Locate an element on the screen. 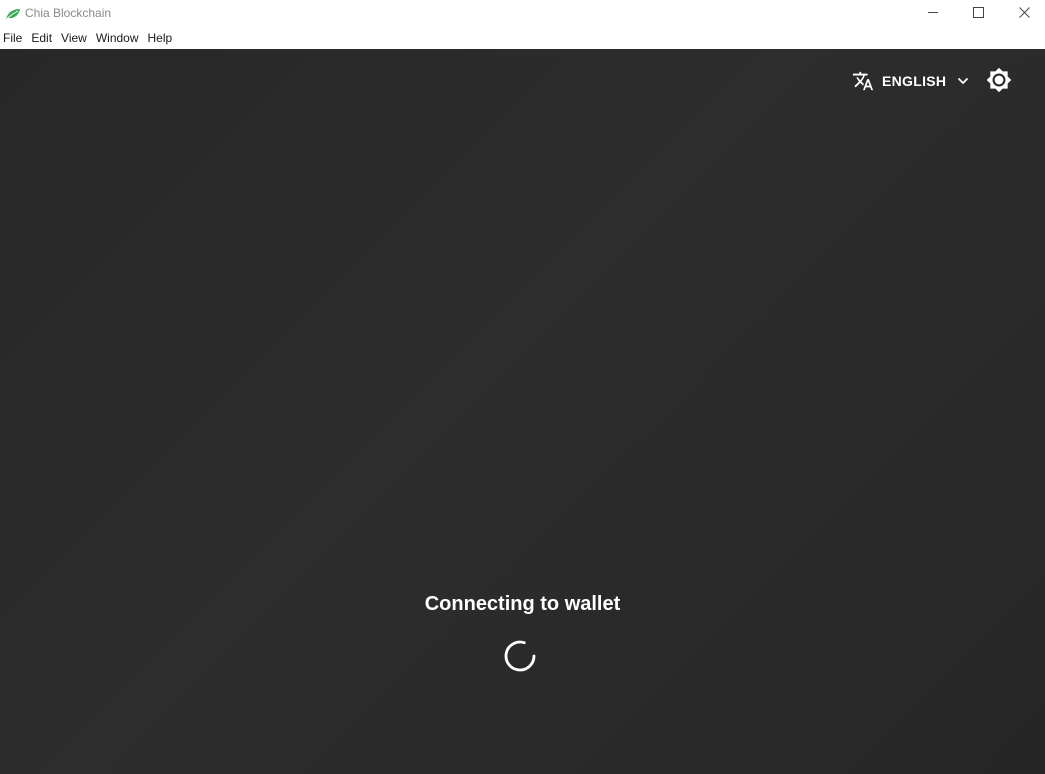 Image resolution: width=1045 pixels, height=774 pixels. language-selector: ENGLISH is located at coordinates (911, 81).